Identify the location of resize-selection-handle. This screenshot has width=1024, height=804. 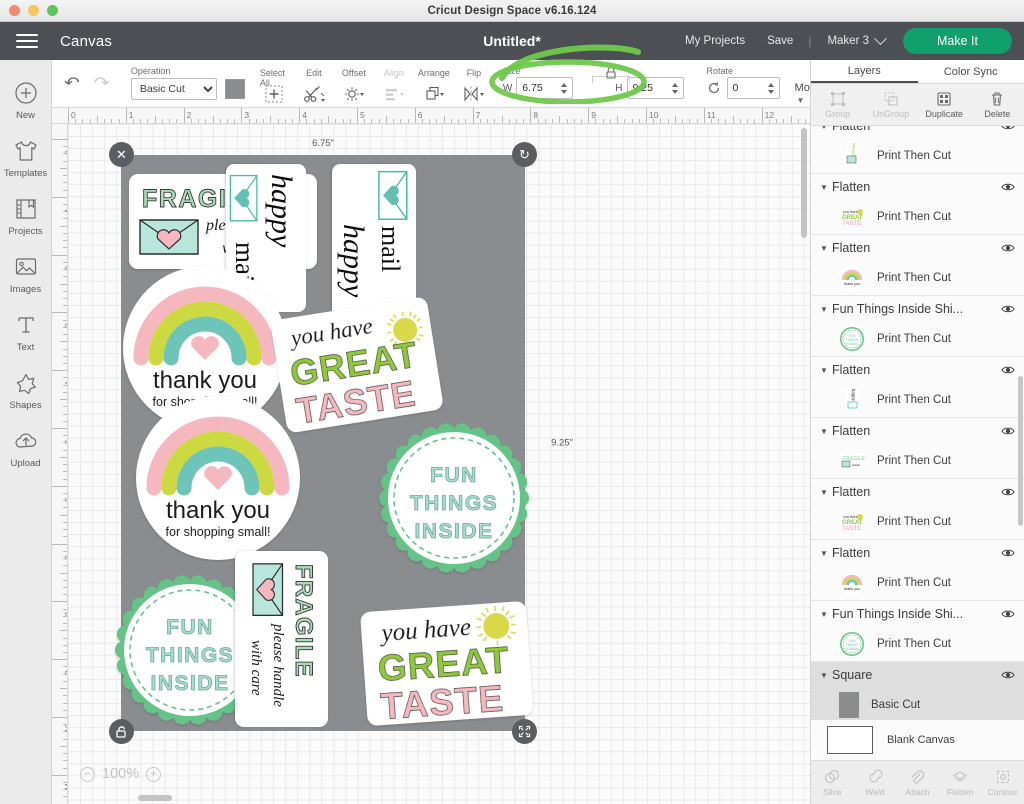
(524, 731).